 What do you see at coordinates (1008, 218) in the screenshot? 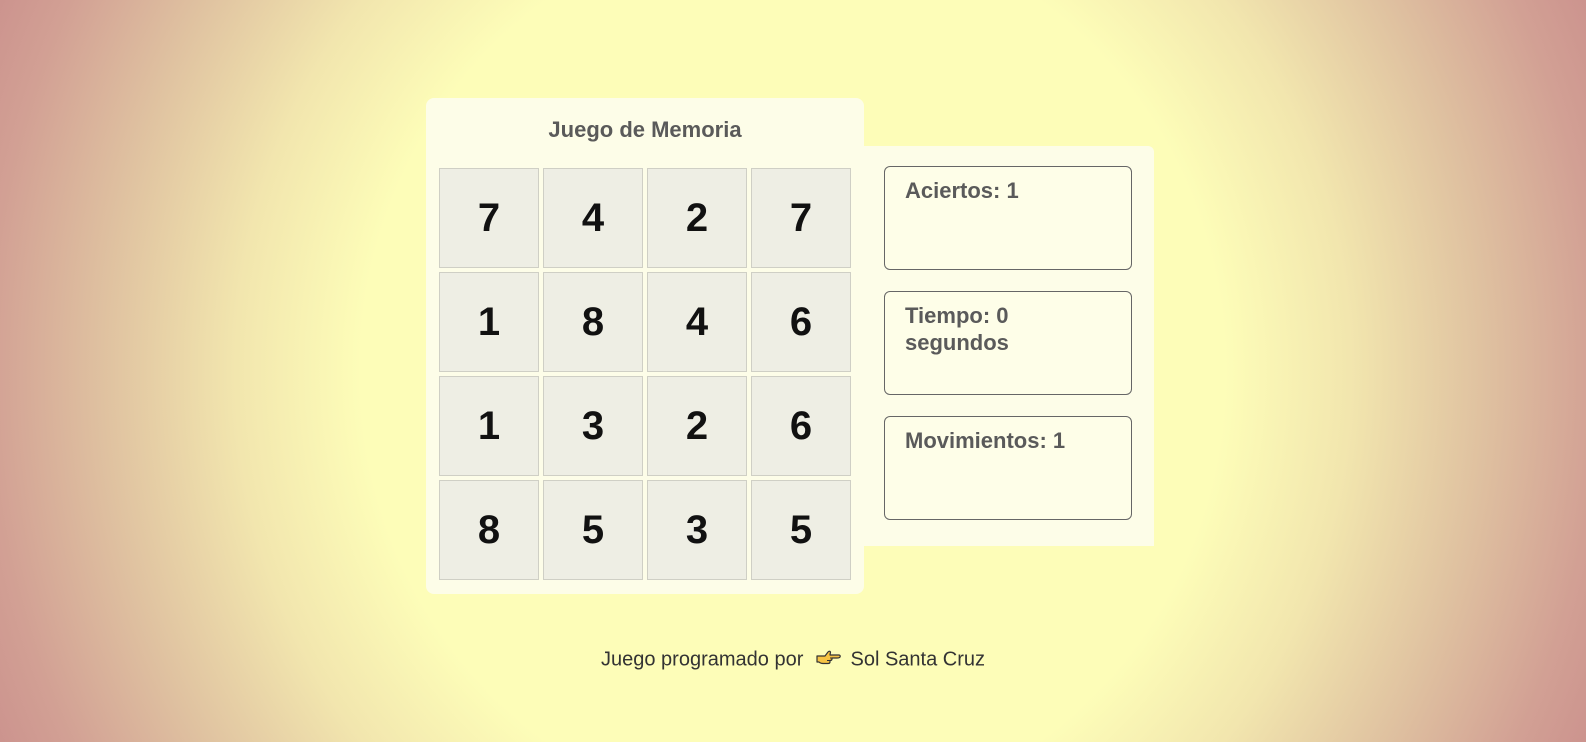
I see `hits-counter: Aciertos: 1` at bounding box center [1008, 218].